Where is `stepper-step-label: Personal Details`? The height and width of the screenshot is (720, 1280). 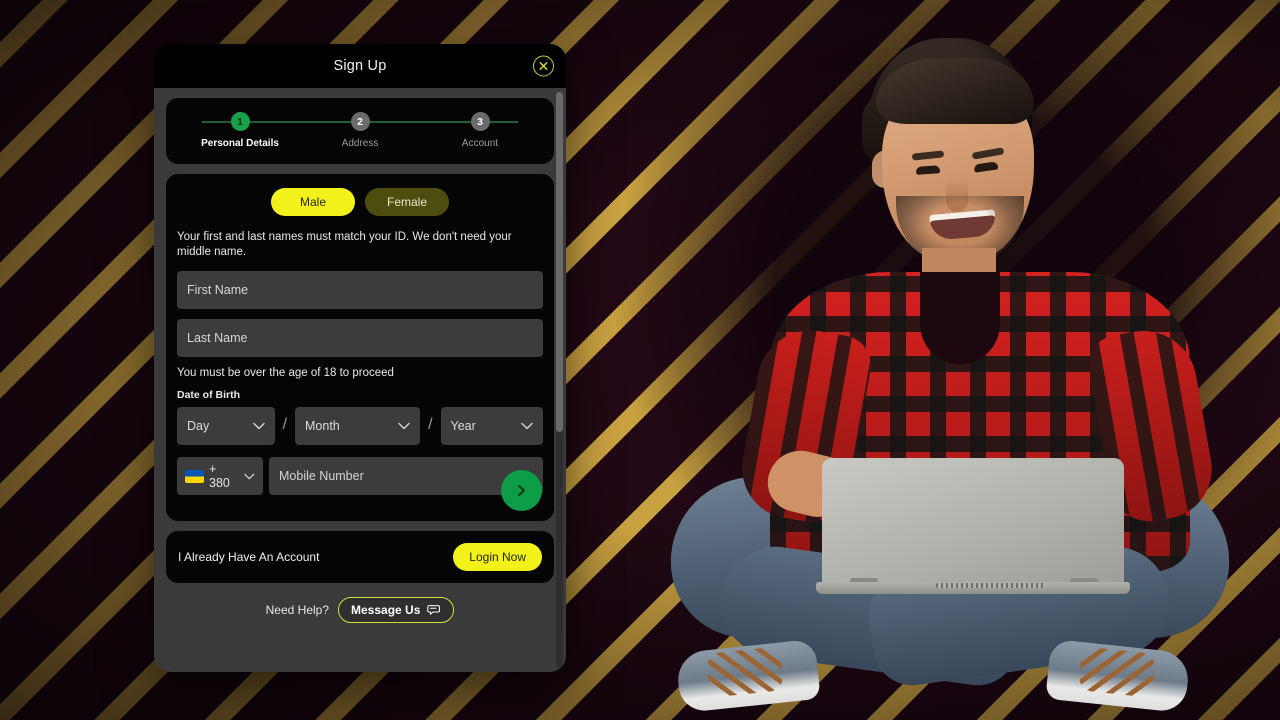
stepper-step-label: Personal Details is located at coordinates (240, 143).